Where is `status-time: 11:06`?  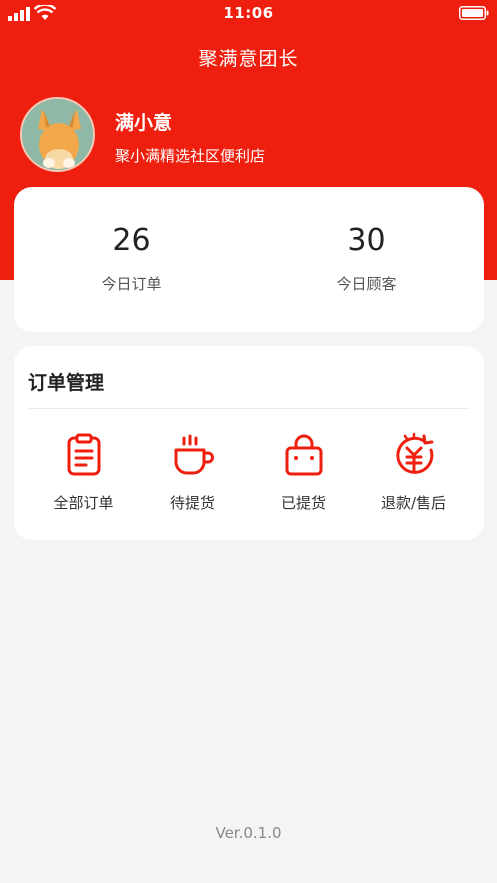 status-time: 11:06 is located at coordinates (248, 13).